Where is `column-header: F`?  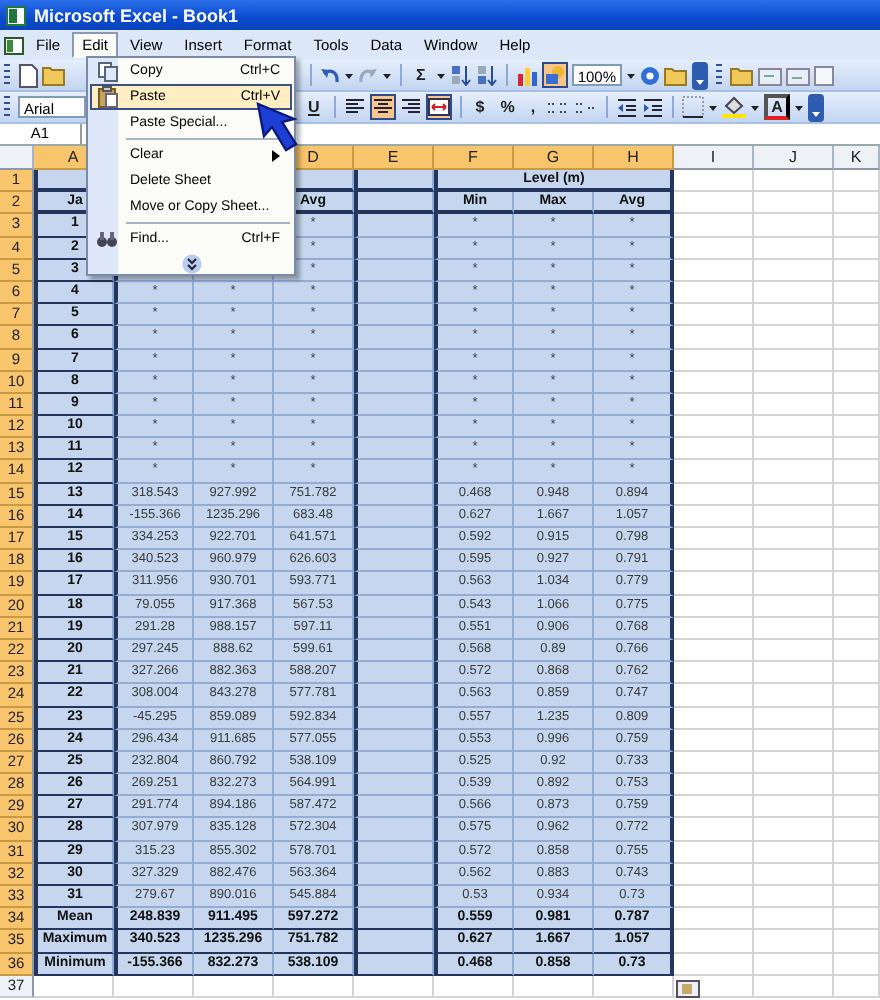 column-header: F is located at coordinates (474, 158).